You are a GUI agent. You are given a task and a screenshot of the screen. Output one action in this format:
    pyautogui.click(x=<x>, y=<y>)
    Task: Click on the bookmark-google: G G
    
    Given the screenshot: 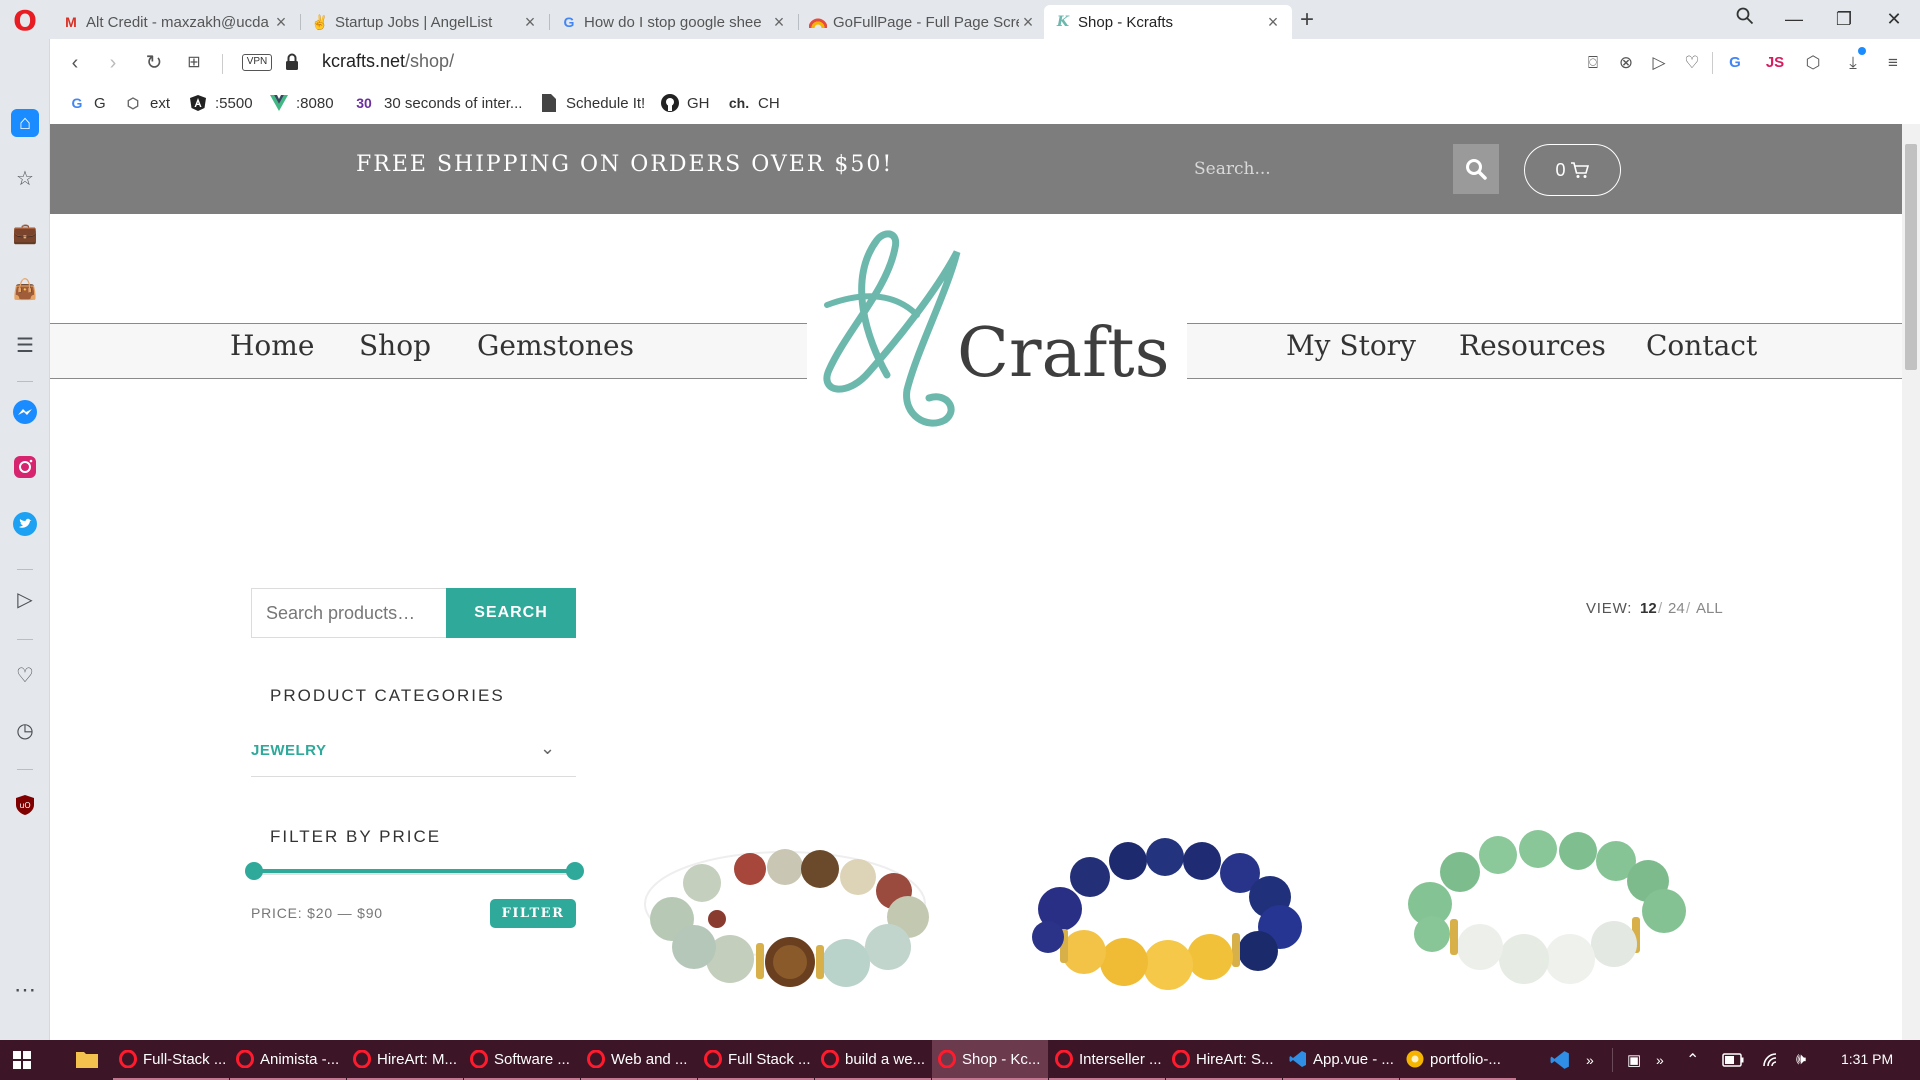 What is the action you would take?
    pyautogui.click(x=87, y=103)
    